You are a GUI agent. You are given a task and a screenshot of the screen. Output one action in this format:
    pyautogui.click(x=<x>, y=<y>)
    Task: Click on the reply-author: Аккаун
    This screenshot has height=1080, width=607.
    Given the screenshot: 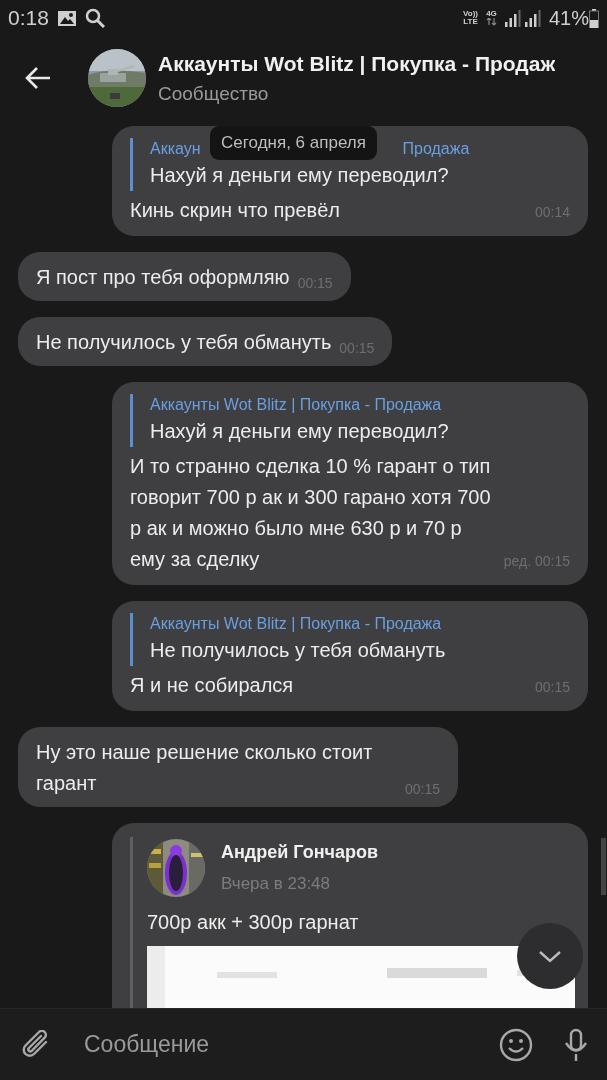 What is the action you would take?
    pyautogui.click(x=175, y=149)
    